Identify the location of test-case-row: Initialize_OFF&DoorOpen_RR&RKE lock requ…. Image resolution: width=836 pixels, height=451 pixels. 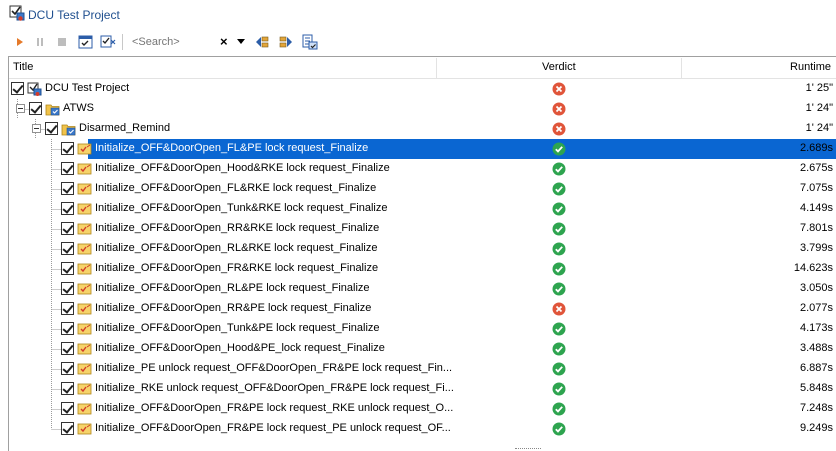
(422, 229).